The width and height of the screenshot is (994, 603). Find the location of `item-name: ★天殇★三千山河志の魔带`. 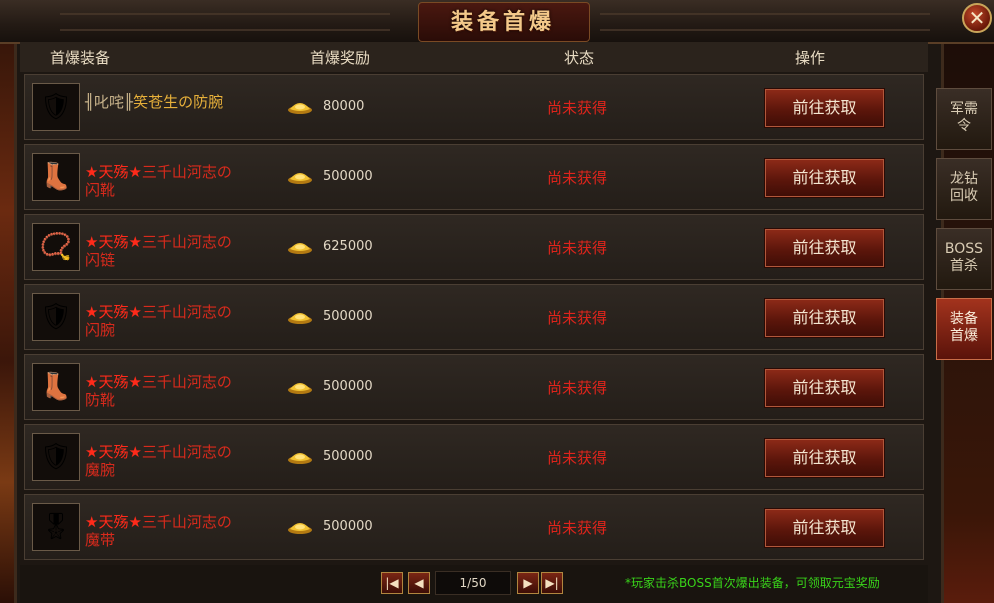

item-name: ★天殇★三千山河志の魔带 is located at coordinates (165, 531).